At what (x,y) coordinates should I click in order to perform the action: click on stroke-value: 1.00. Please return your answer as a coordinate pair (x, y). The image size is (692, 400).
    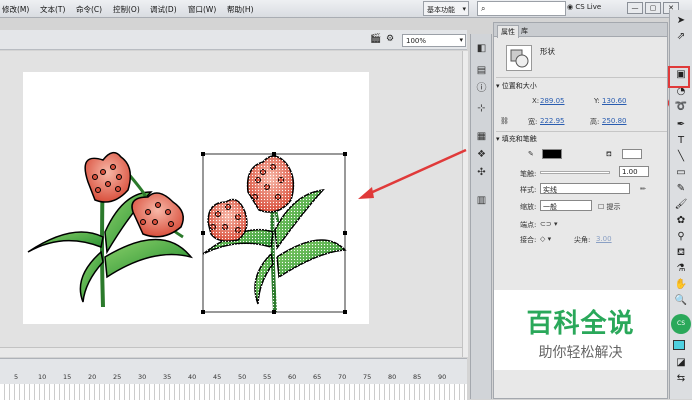
    Looking at the image, I should click on (634, 171).